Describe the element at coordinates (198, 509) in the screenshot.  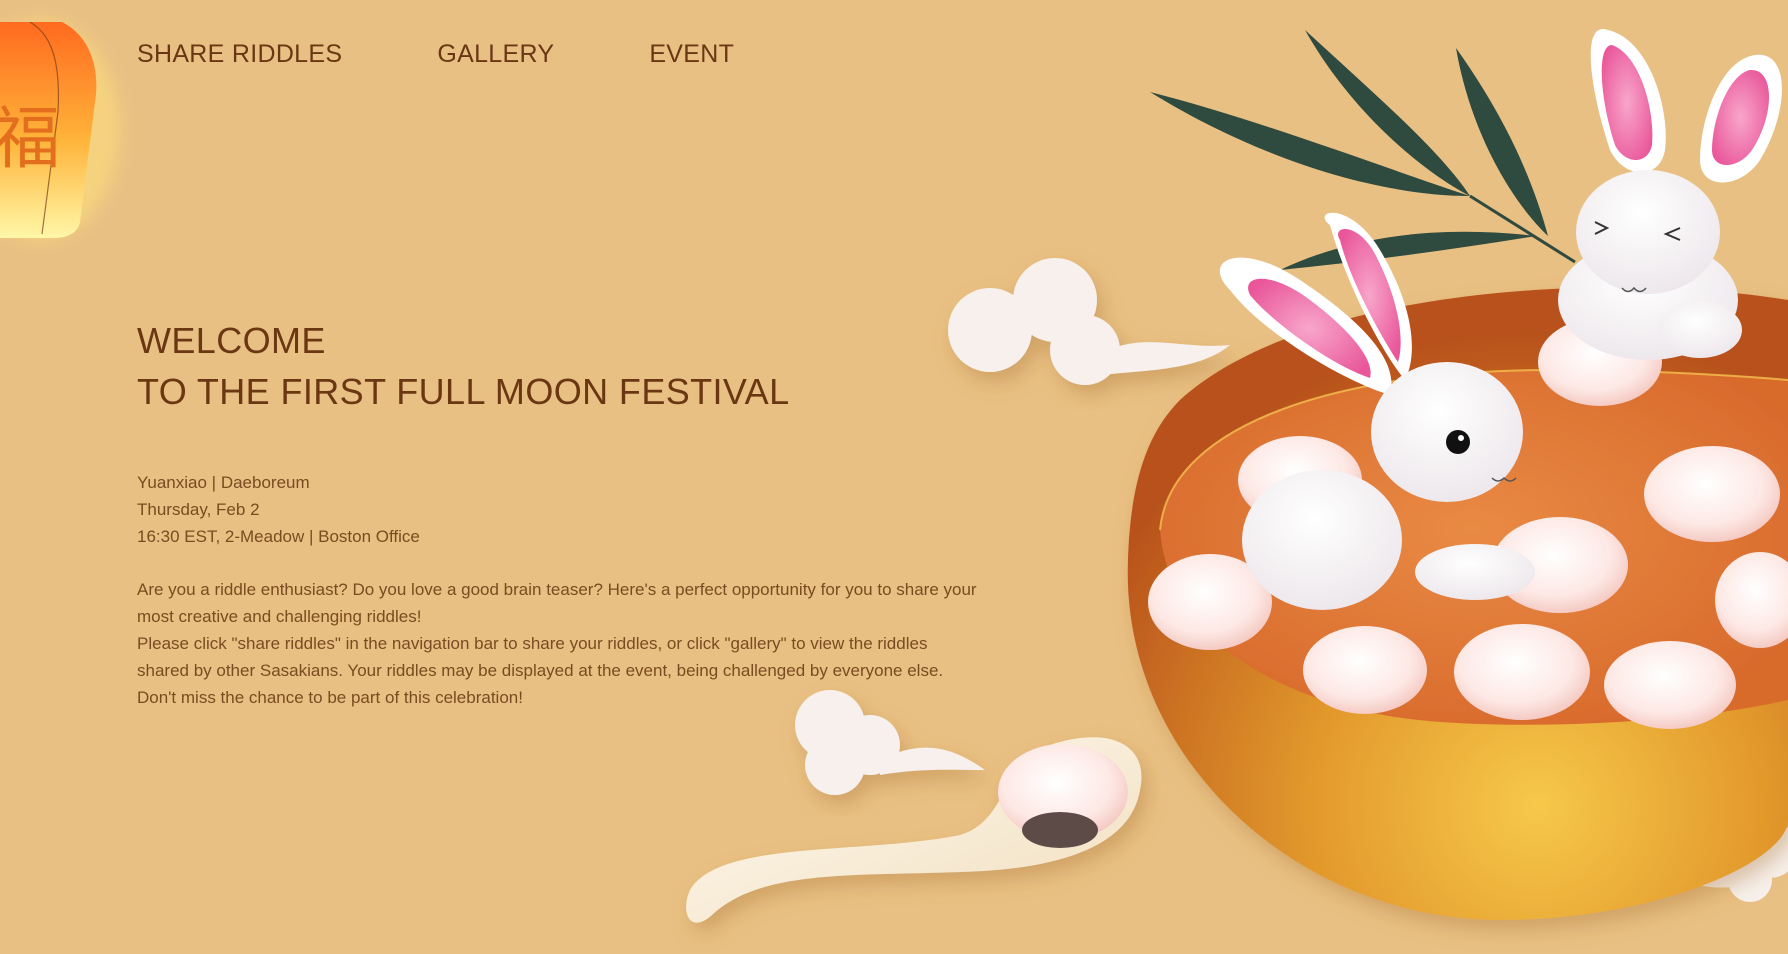
I see `event-date: Thursday, Feb 2` at that location.